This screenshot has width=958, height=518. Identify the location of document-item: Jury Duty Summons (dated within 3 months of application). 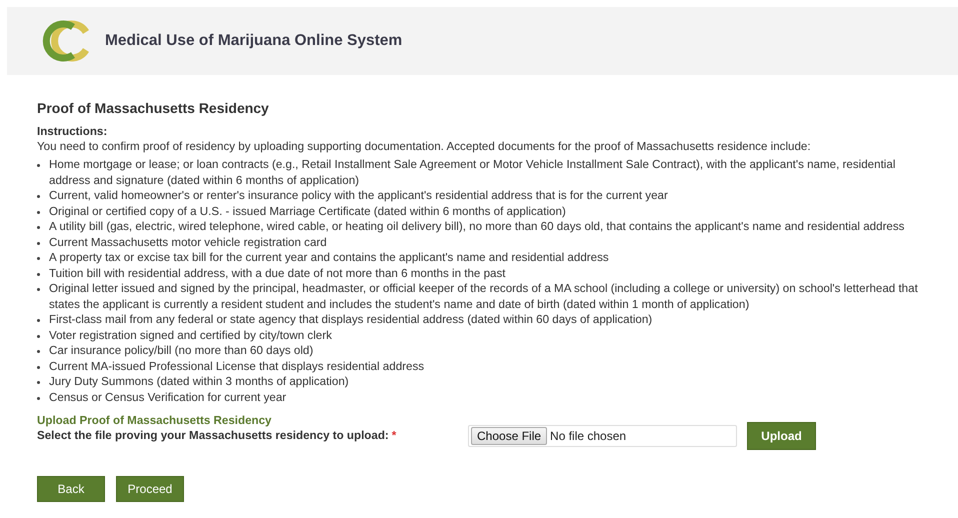
(199, 382).